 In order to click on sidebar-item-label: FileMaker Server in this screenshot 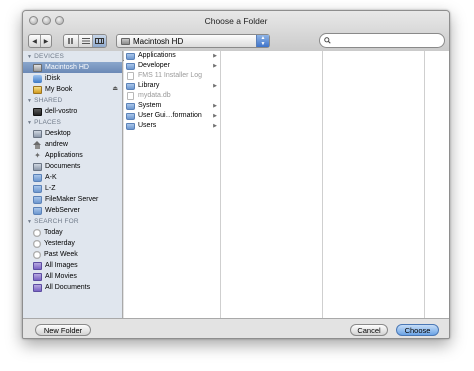, I will do `click(72, 199)`.